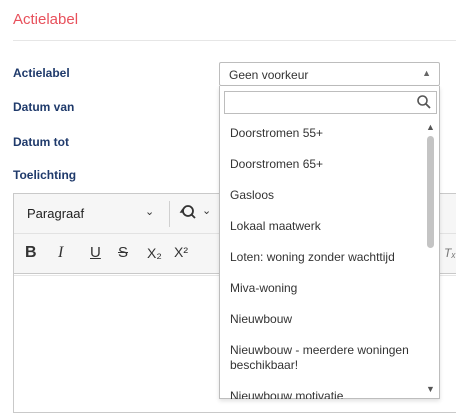 The width and height of the screenshot is (456, 413). I want to click on dropdown-option: Gasloos, so click(322, 195).